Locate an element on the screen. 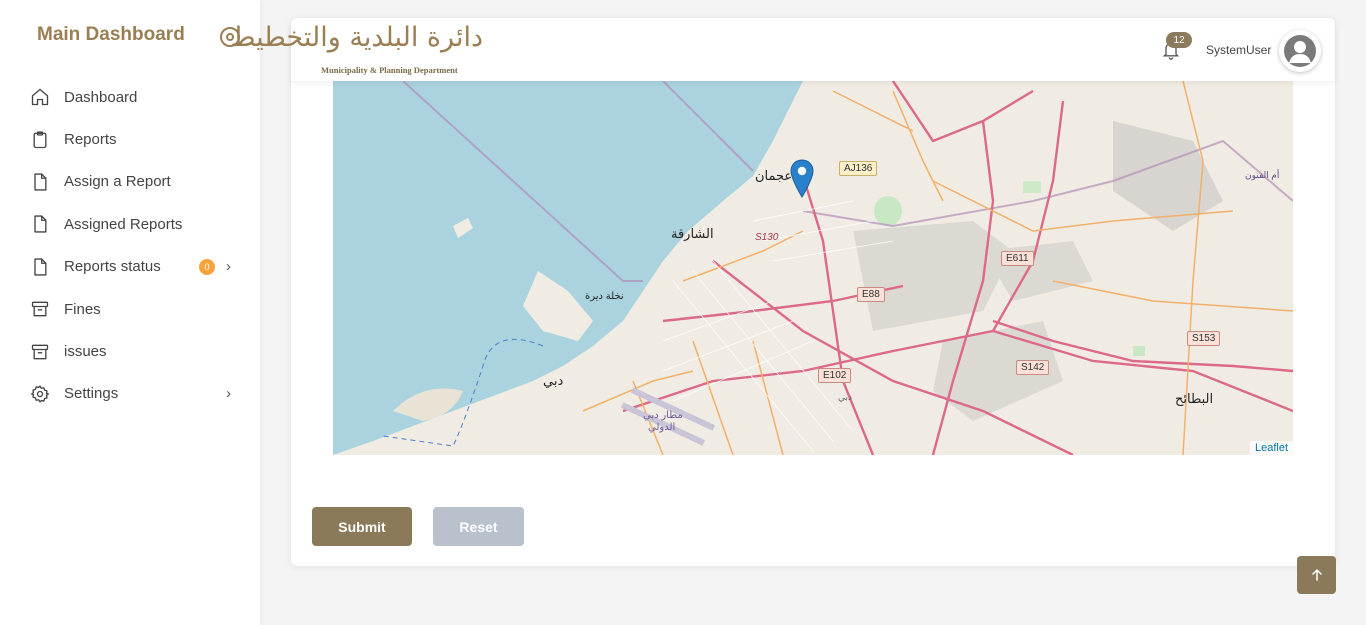  map-label-sharjah: الشارقة is located at coordinates (692, 233).